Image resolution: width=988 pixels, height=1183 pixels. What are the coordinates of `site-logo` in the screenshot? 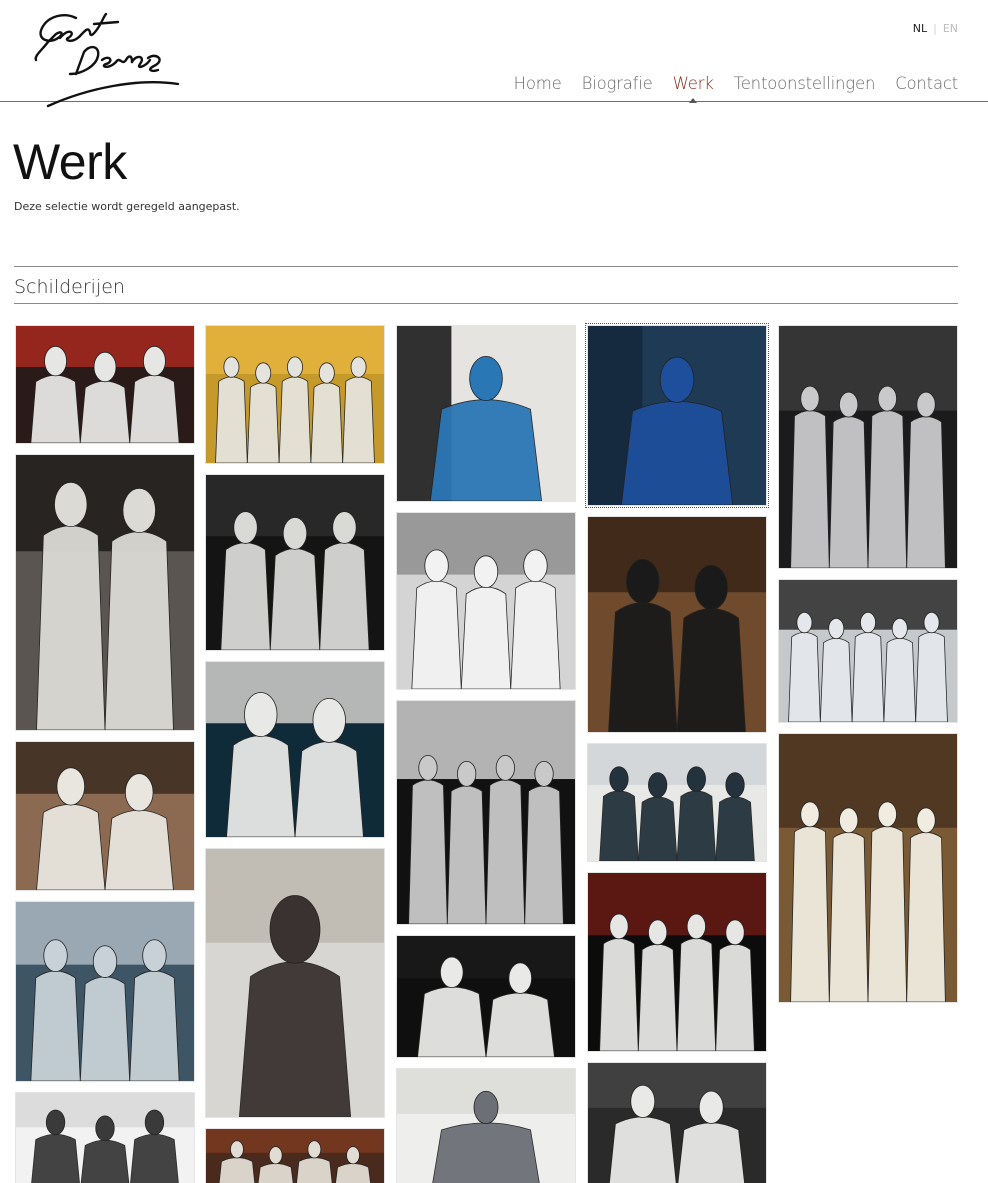 It's located at (108, 60).